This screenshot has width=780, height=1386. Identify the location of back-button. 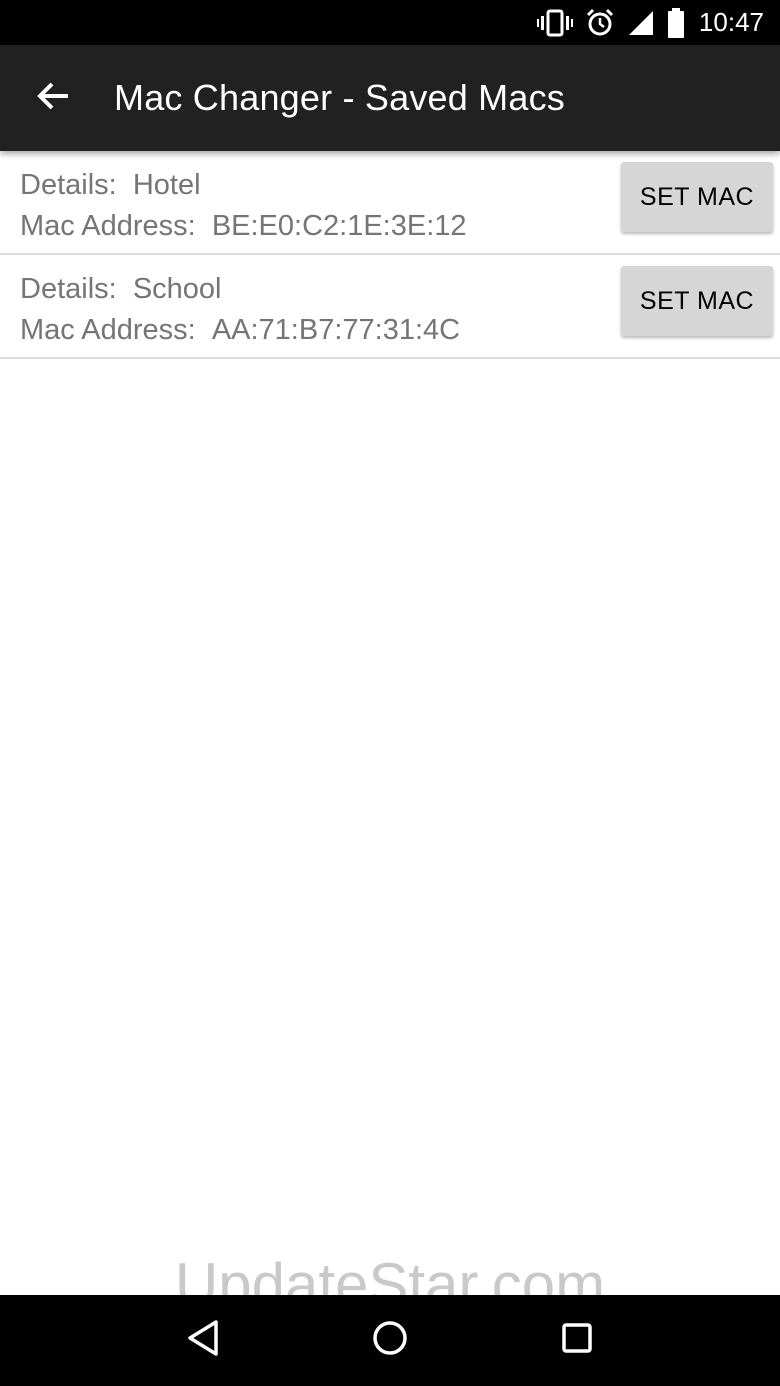
(53, 98).